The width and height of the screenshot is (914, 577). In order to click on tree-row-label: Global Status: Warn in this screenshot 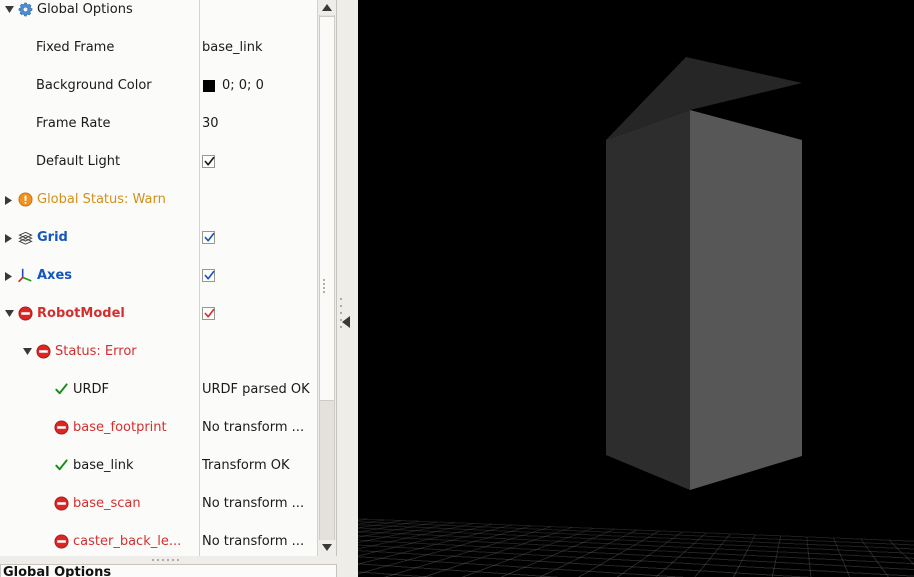, I will do `click(101, 199)`.